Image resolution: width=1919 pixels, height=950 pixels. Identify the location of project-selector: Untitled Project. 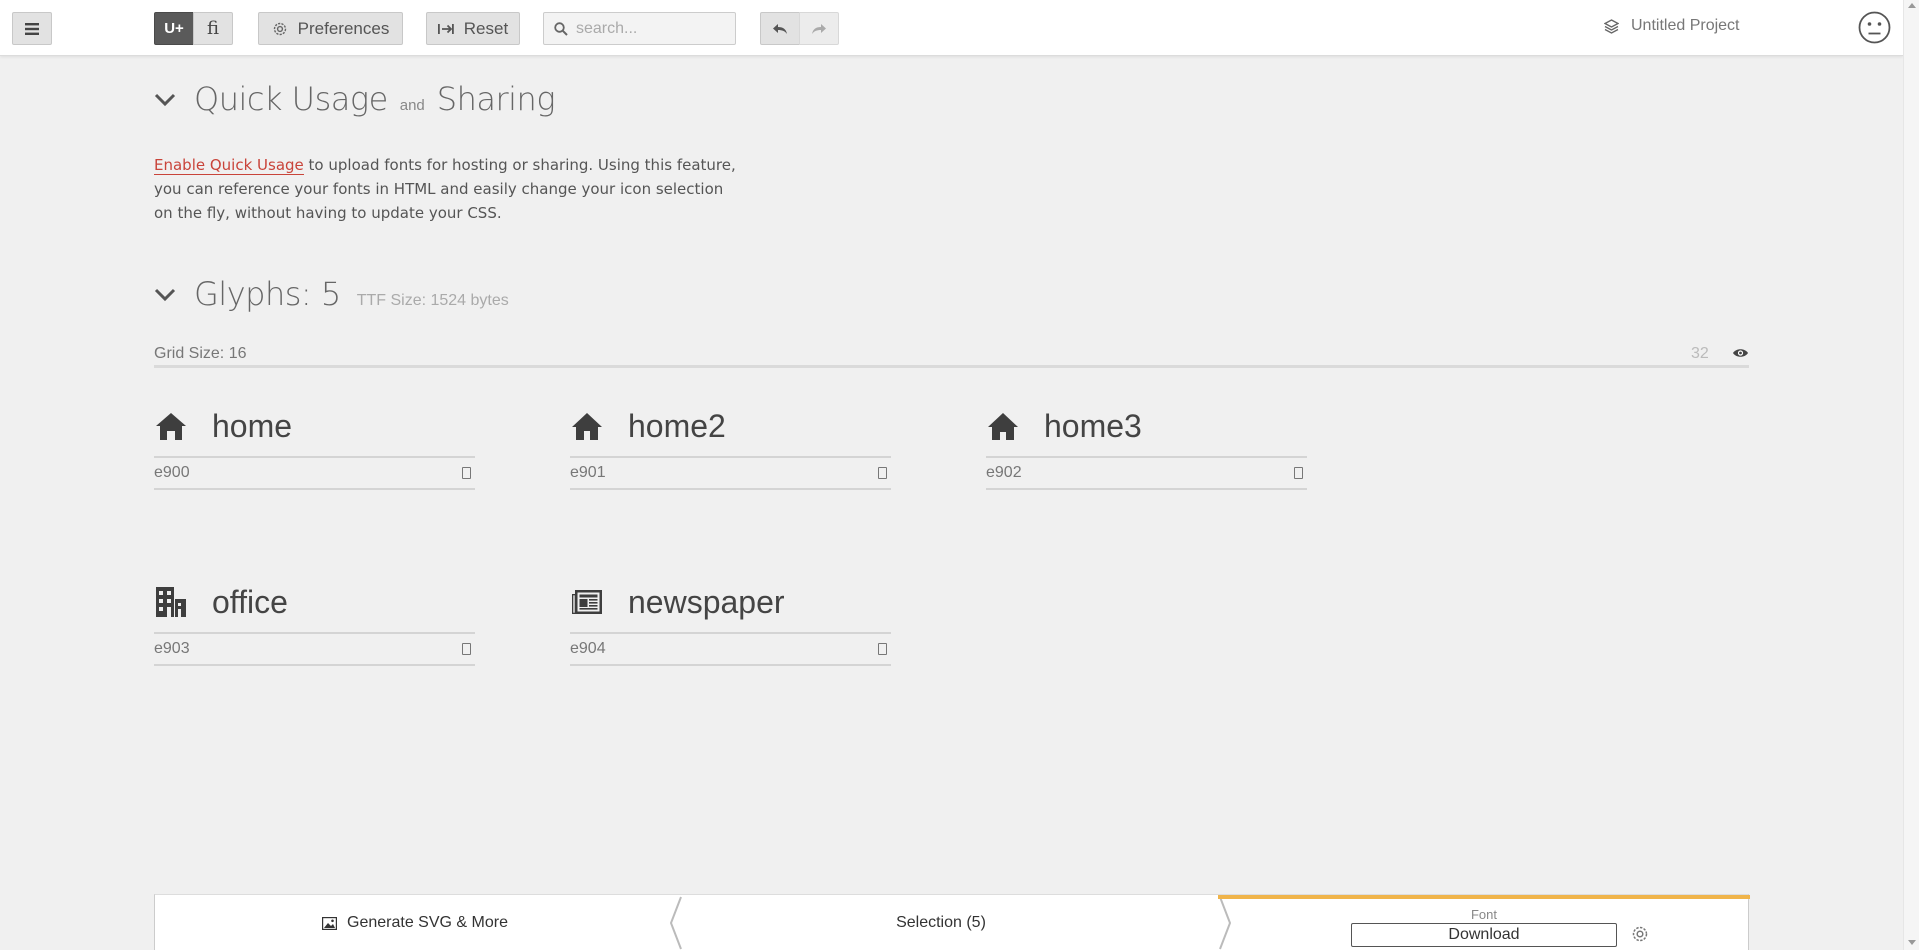
(1672, 26).